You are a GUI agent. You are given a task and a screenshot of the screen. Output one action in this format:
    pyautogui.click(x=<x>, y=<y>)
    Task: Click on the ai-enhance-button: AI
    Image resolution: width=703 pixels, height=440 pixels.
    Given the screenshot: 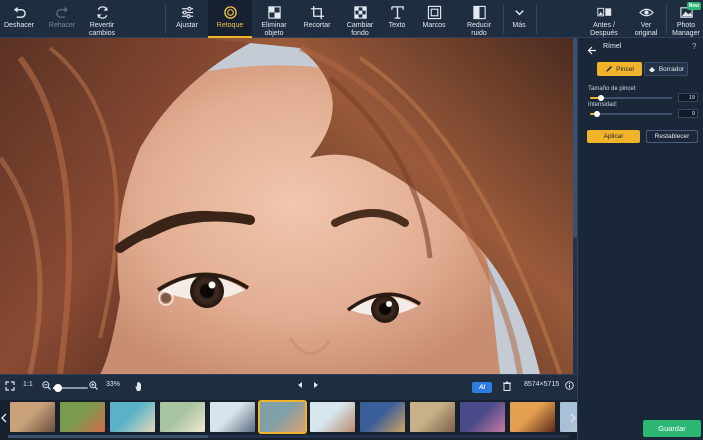 What is the action you would take?
    pyautogui.click(x=482, y=387)
    